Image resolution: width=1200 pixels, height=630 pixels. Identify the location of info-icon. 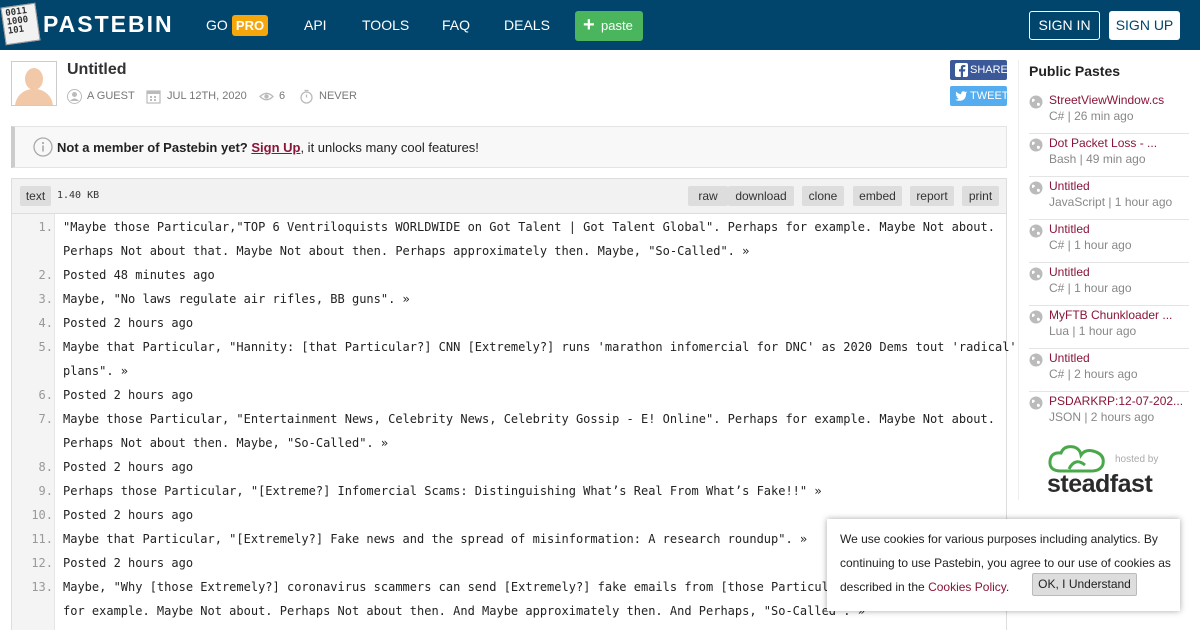
(43, 147).